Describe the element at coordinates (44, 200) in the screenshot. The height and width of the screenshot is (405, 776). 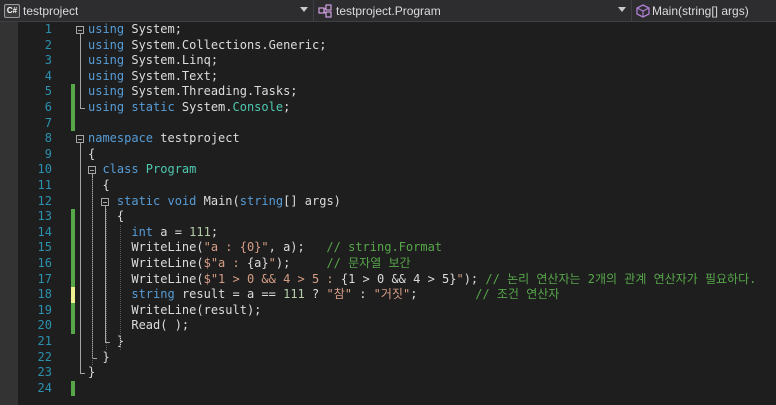
I see `line-number: 12` at that location.